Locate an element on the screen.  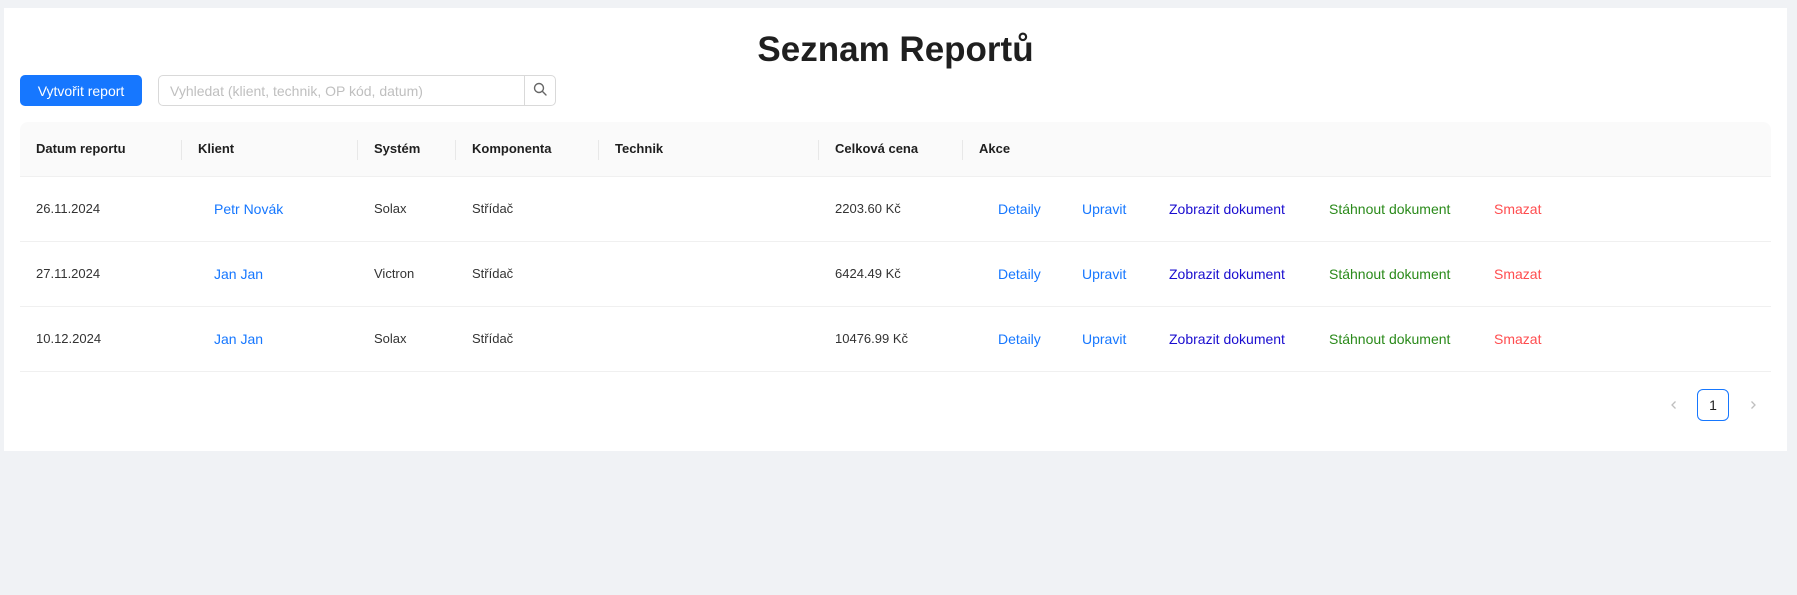
column-header-date: Datum reportu is located at coordinates (101, 149).